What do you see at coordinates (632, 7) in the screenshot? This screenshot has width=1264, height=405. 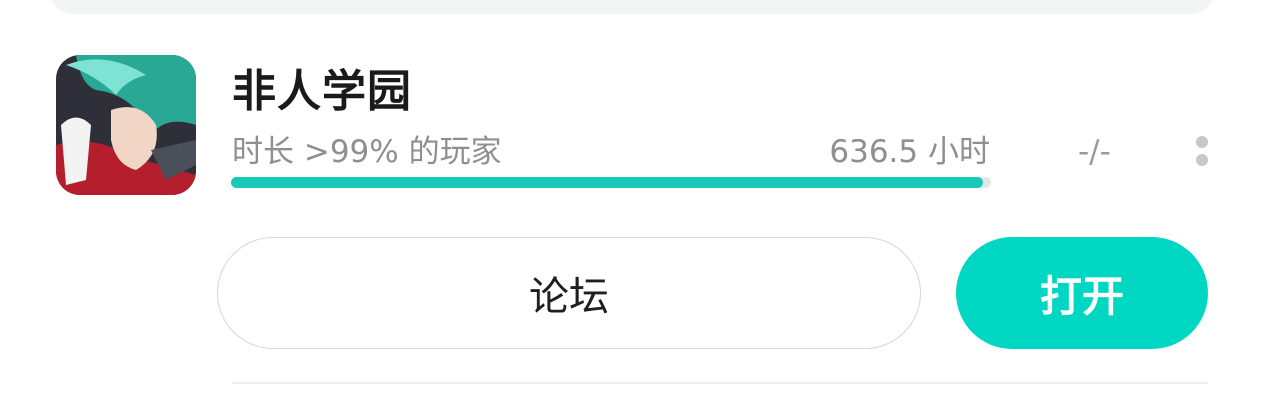 I see `previous-card-bottom` at bounding box center [632, 7].